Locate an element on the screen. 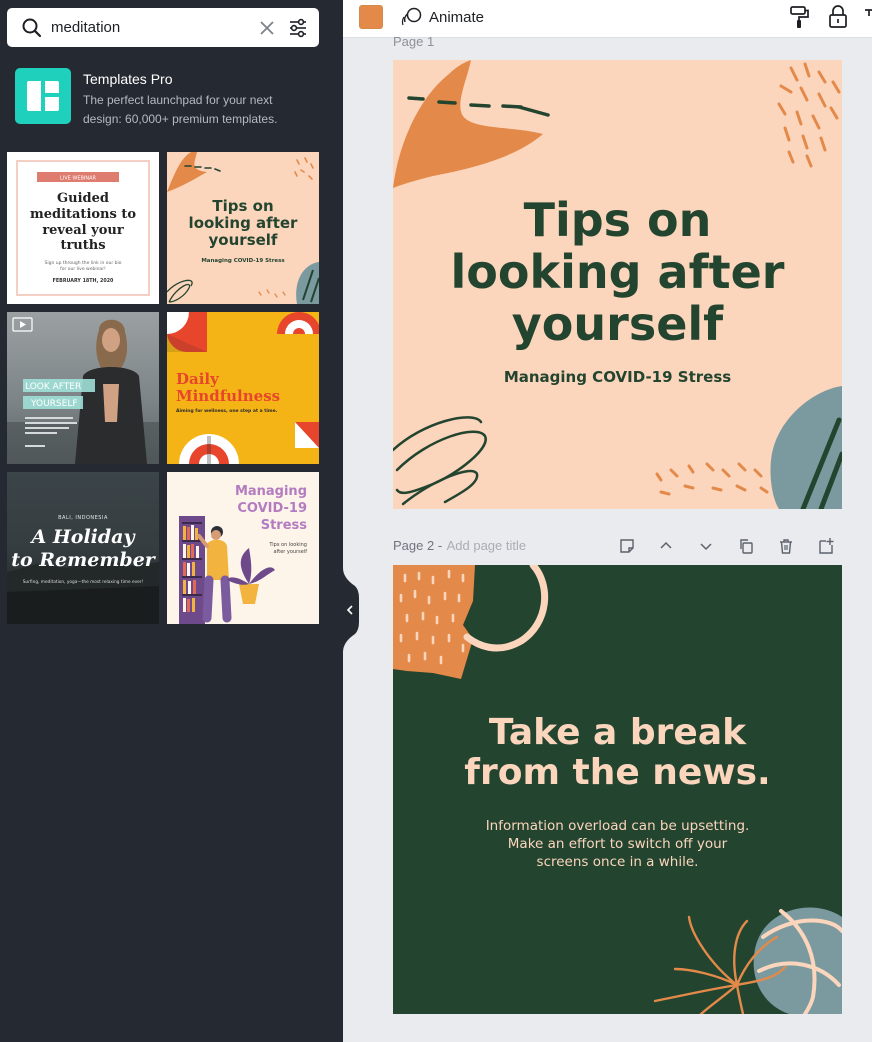 The width and height of the screenshot is (872, 1042). thumb1-title-line: truths is located at coordinates (82, 245).